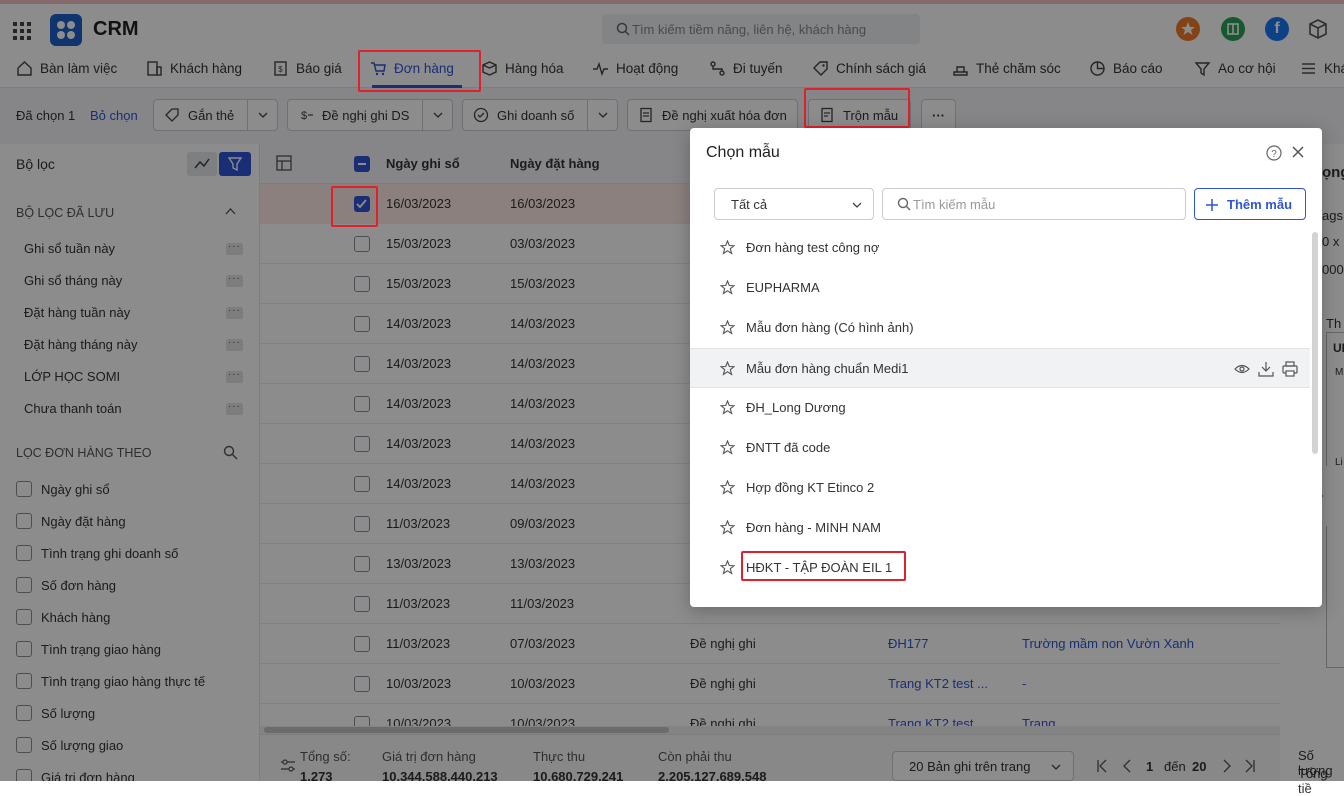  I want to click on template-item: ĐNTT đã code, so click(1000, 448).